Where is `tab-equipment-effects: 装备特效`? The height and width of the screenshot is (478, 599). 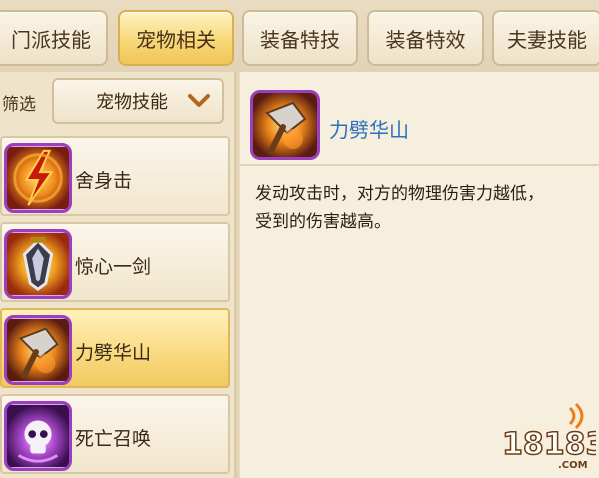 tab-equipment-effects: 装备特效 is located at coordinates (425, 38).